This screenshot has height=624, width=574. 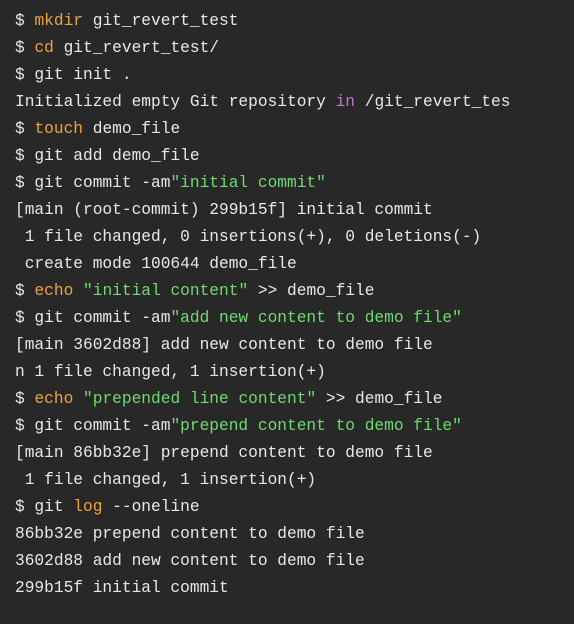 I want to click on terminal-text-segment: Initialized empty Git repository, so click(x=175, y=102).